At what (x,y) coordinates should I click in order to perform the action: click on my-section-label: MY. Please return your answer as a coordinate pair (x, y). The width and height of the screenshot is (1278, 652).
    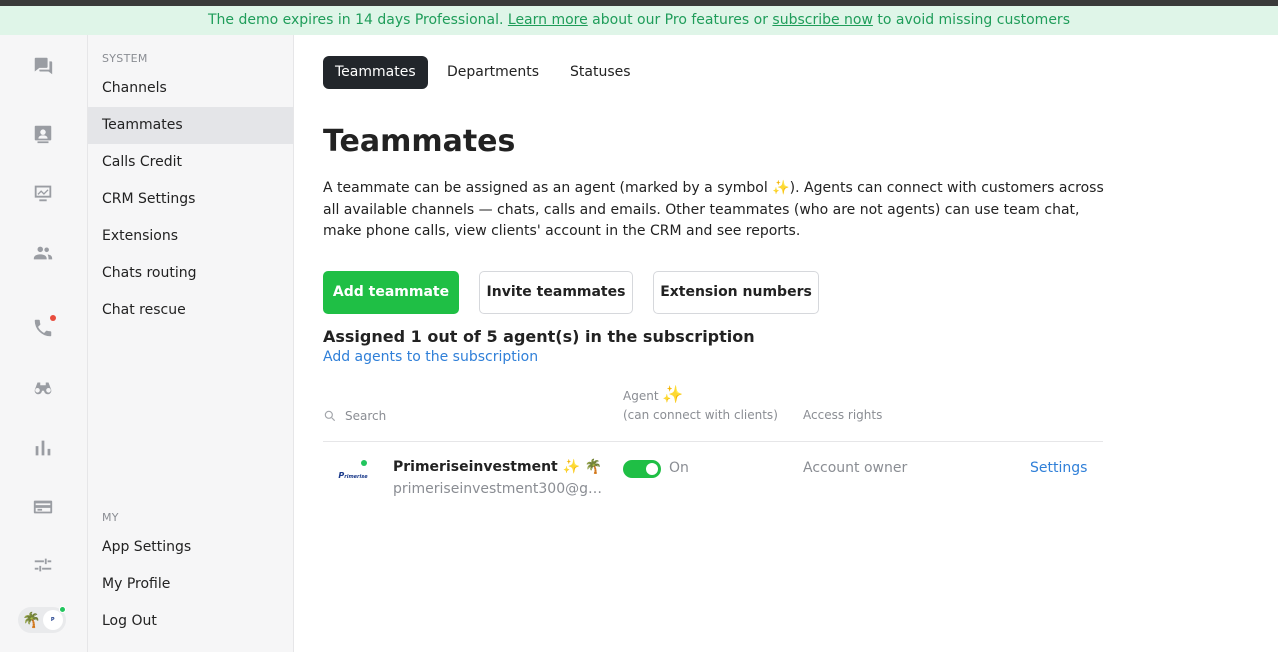
    Looking at the image, I should click on (110, 517).